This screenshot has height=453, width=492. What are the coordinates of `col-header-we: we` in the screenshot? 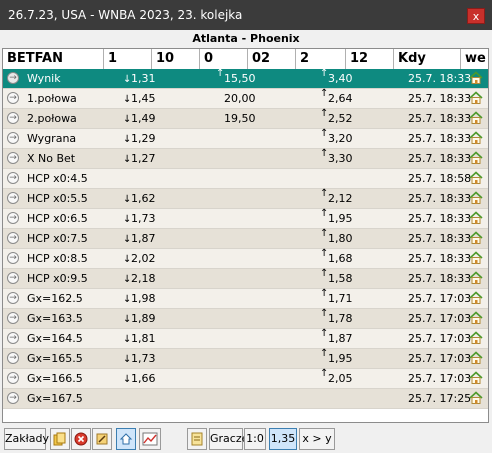 It's located at (474, 59).